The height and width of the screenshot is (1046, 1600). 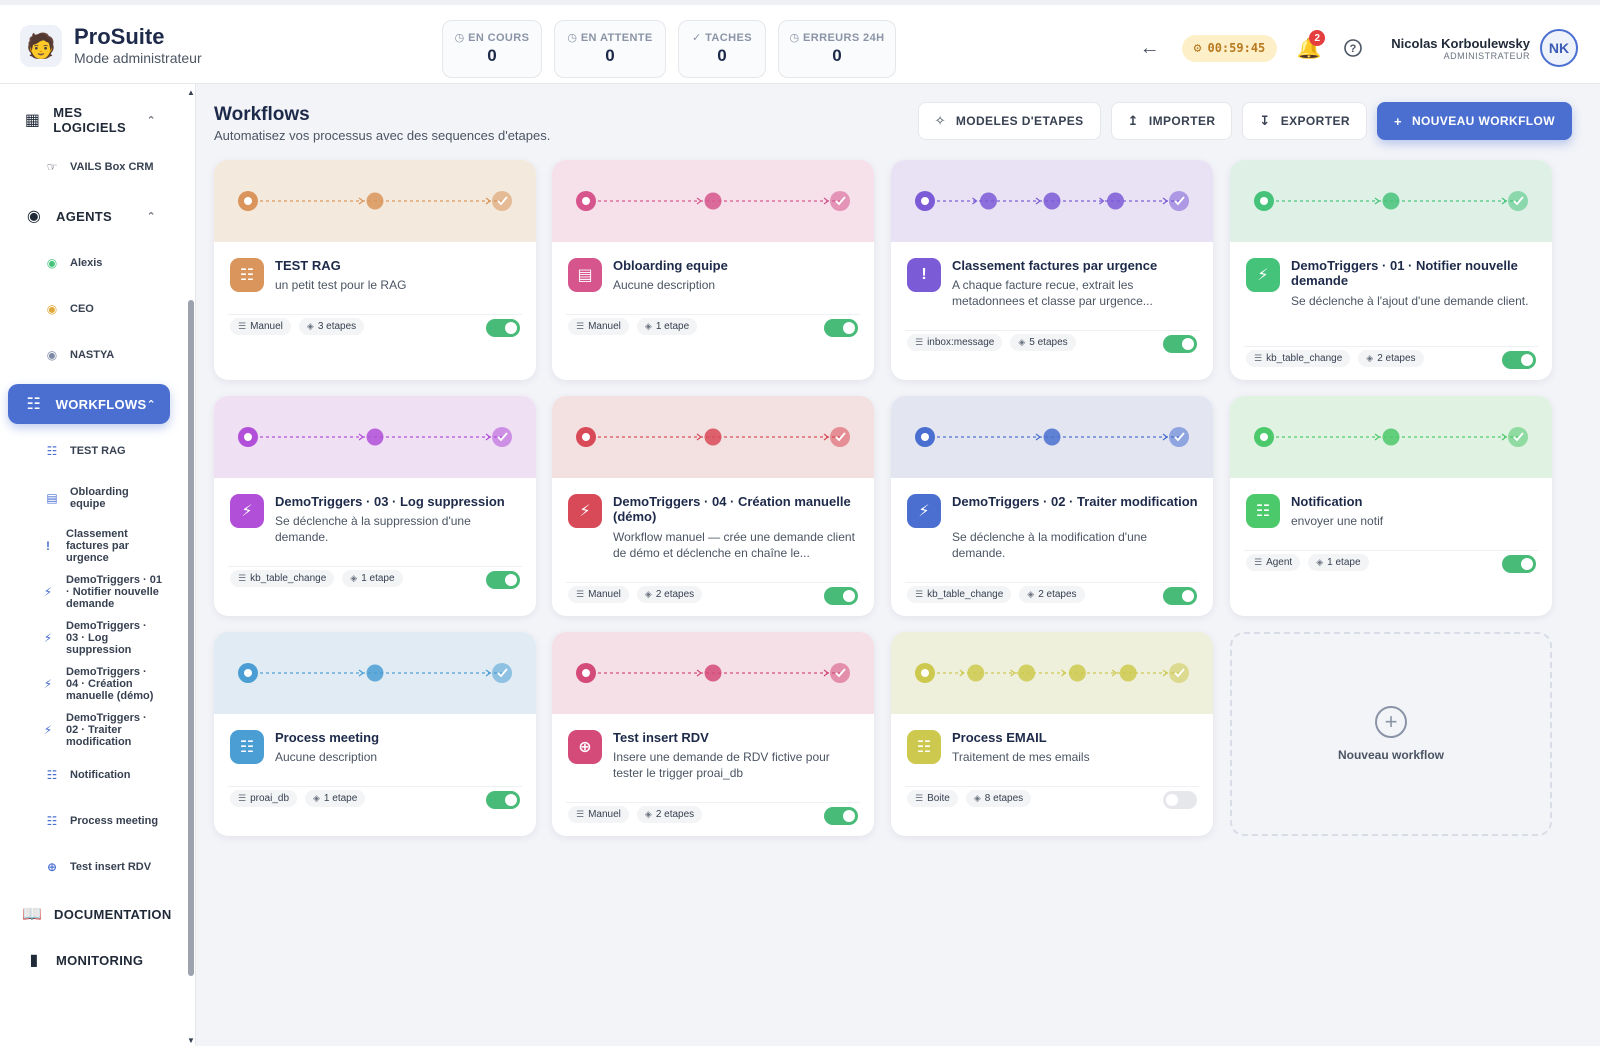 What do you see at coordinates (1304, 121) in the screenshot?
I see `export-button: ↧ EXPORTER` at bounding box center [1304, 121].